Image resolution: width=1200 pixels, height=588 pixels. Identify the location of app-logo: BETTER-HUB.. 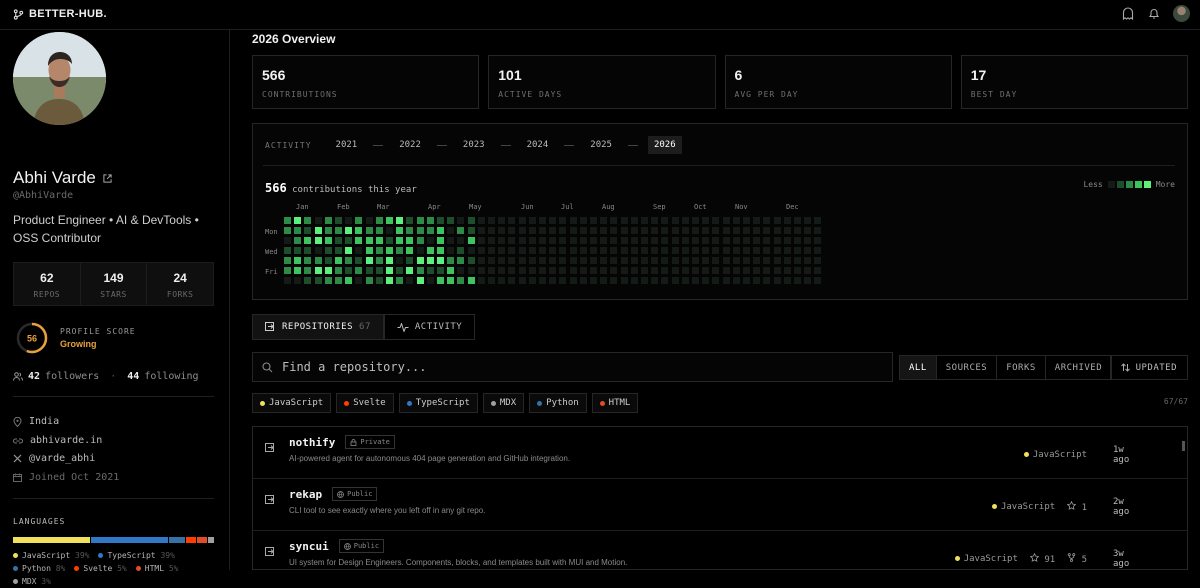
(60, 14).